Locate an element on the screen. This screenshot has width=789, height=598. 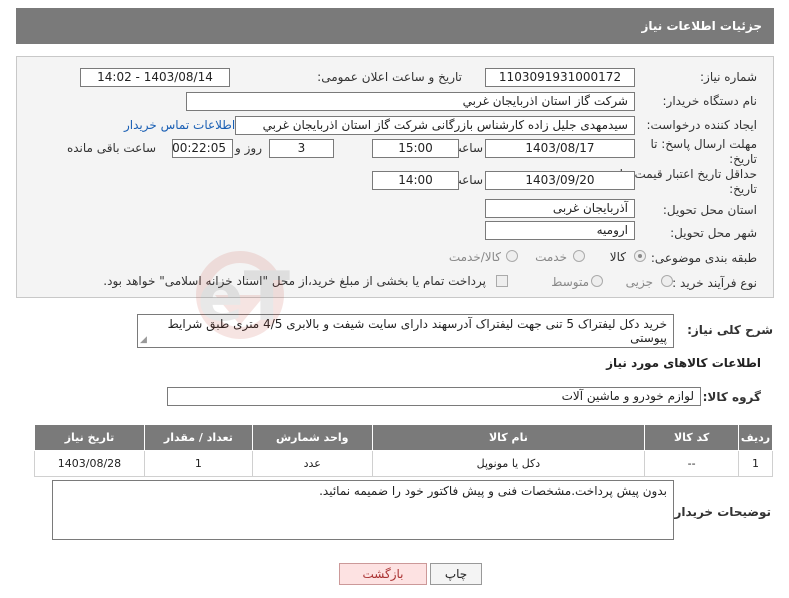
goods-group-label: گروه کالا: is located at coordinates (731, 397).